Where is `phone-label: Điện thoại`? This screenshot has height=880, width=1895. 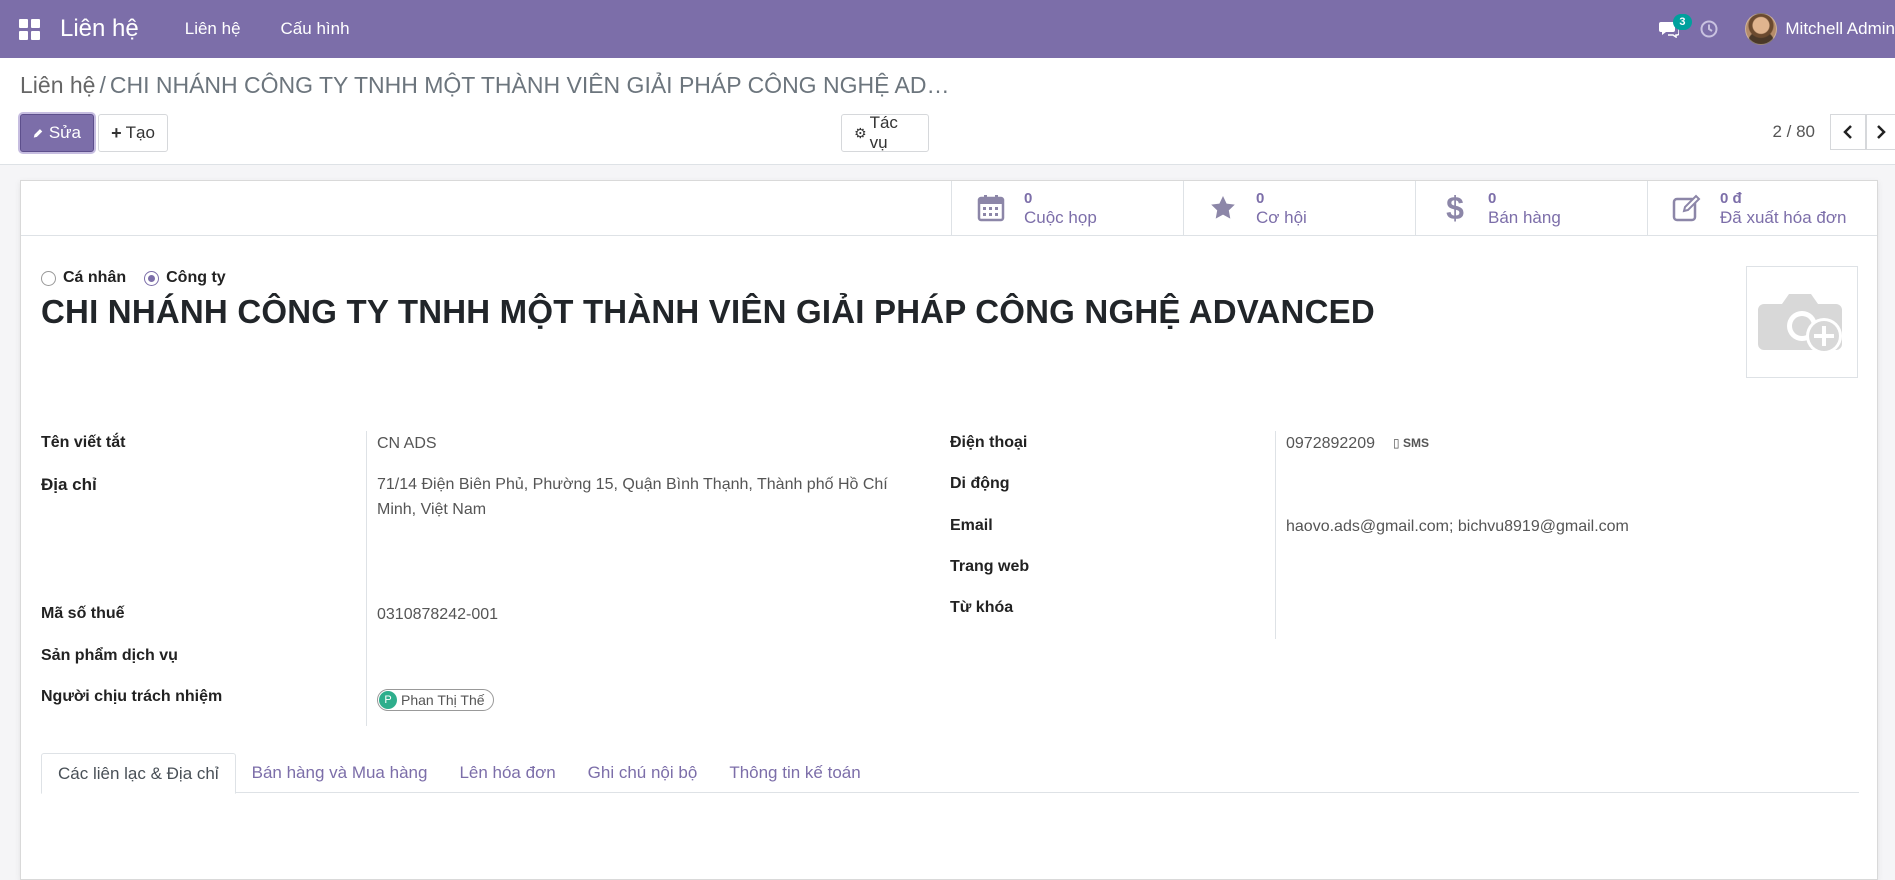
phone-label: Điện thoại is located at coordinates (989, 442).